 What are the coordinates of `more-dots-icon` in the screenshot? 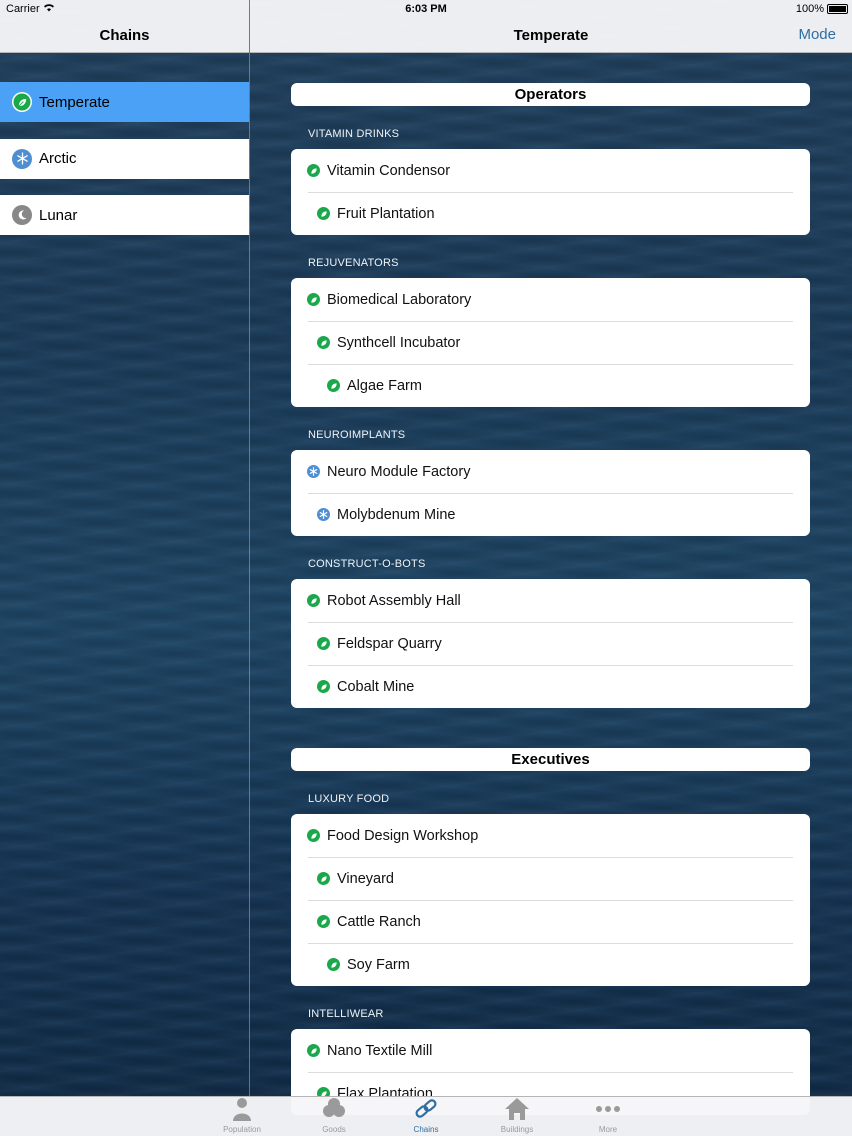 It's located at (608, 1111).